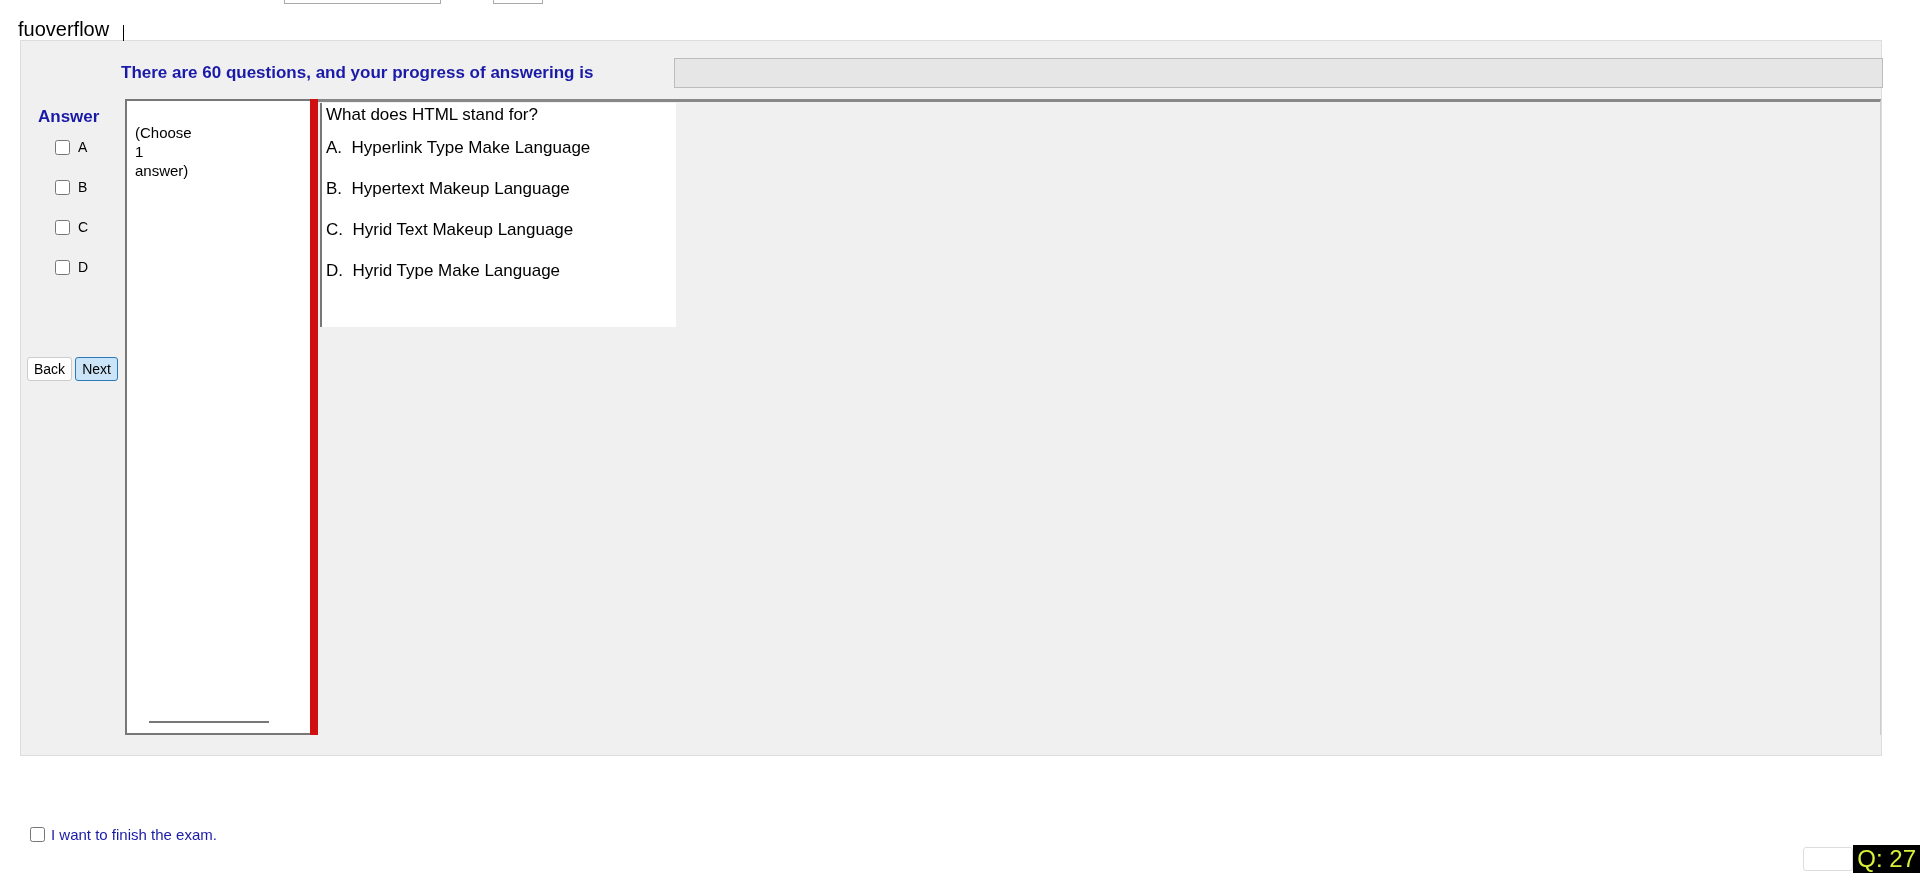 The image size is (1920, 892). What do you see at coordinates (459, 148) in the screenshot?
I see `answer-choice: A. Hyperlink Type Make Language` at bounding box center [459, 148].